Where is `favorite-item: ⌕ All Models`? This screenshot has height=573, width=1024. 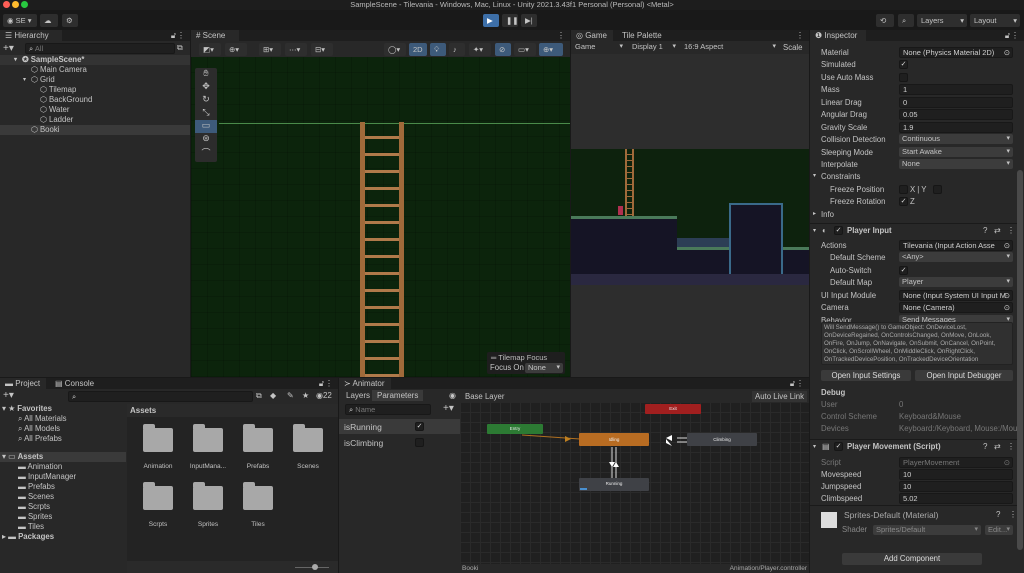
favorite-item: ⌕ All Models is located at coordinates (39, 429).